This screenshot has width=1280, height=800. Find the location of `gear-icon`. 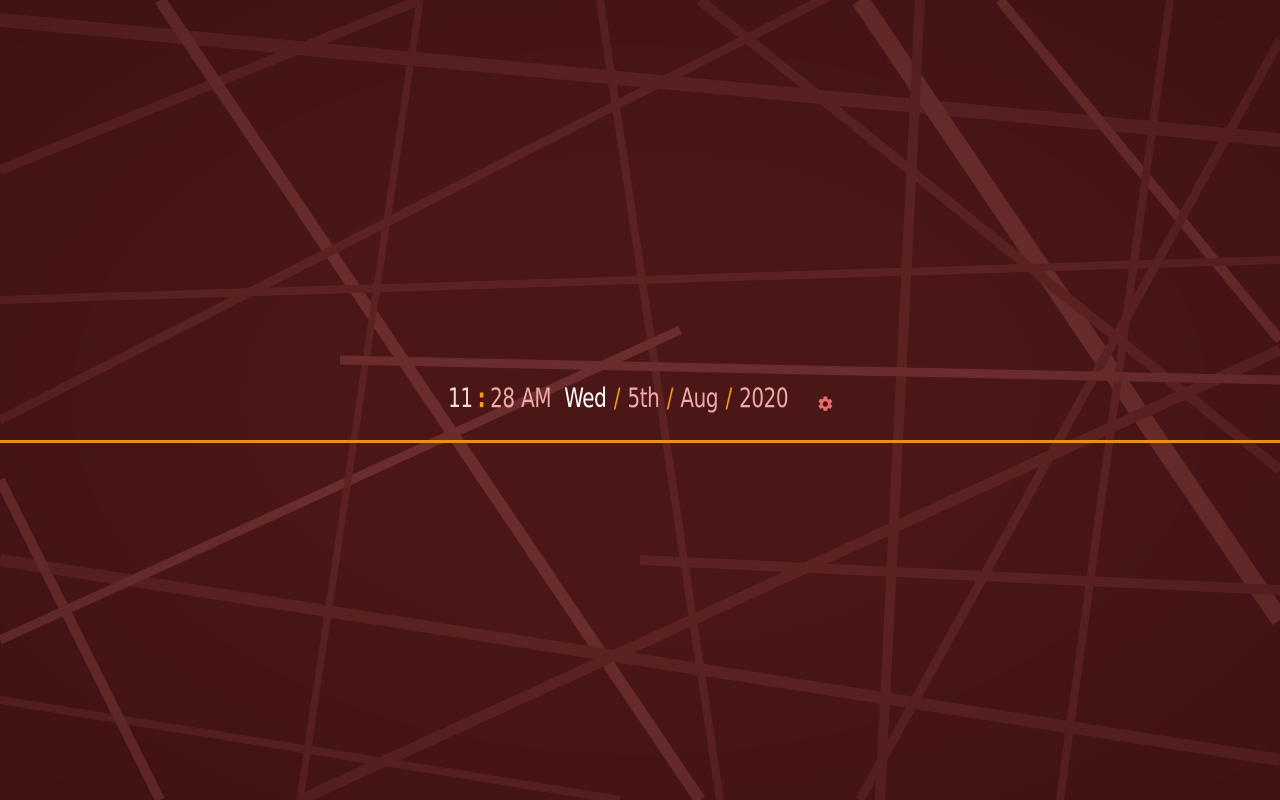

gear-icon is located at coordinates (825, 400).